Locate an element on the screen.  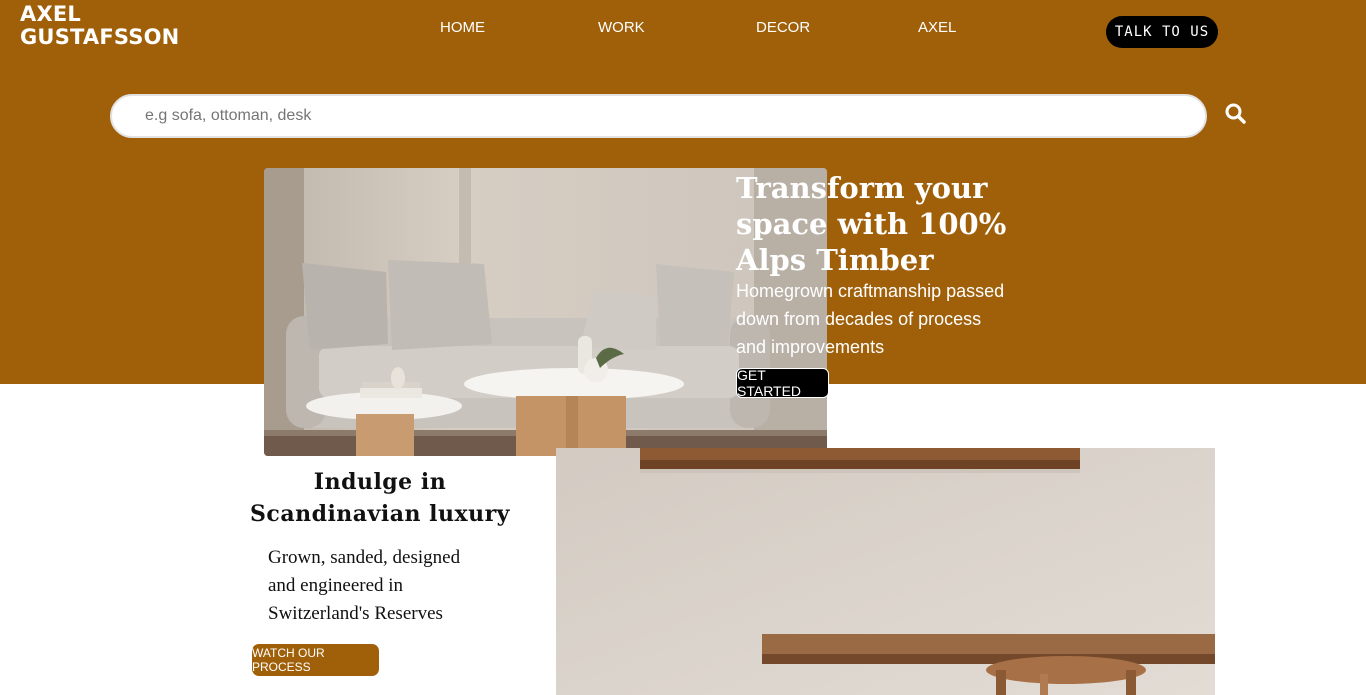
nav-axel: AXEL is located at coordinates (937, 27).